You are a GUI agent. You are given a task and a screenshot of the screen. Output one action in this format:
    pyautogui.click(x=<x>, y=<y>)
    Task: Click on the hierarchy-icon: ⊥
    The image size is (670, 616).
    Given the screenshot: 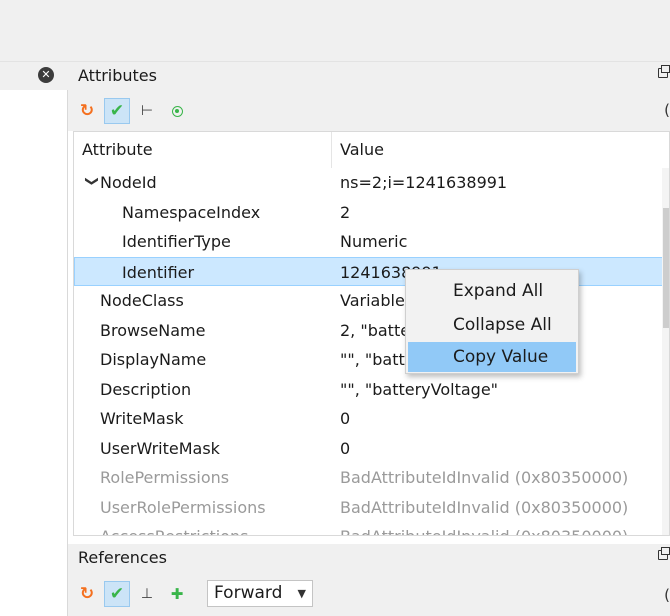 What is the action you would take?
    pyautogui.click(x=147, y=594)
    